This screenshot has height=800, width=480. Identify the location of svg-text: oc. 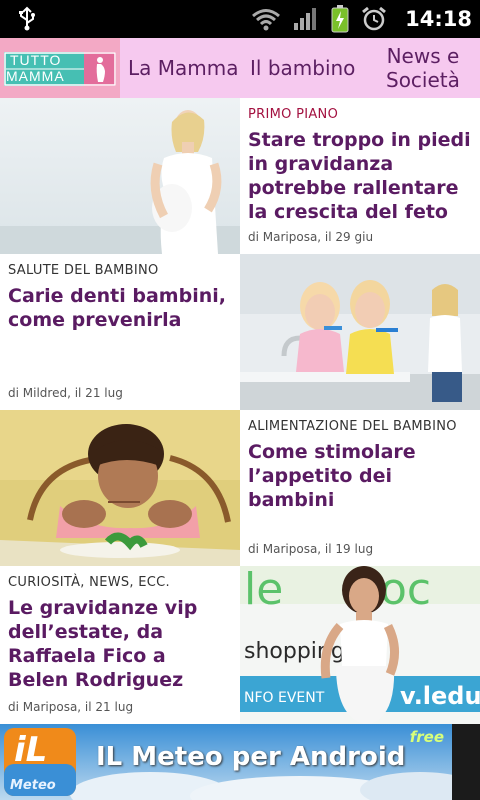
(405, 590).